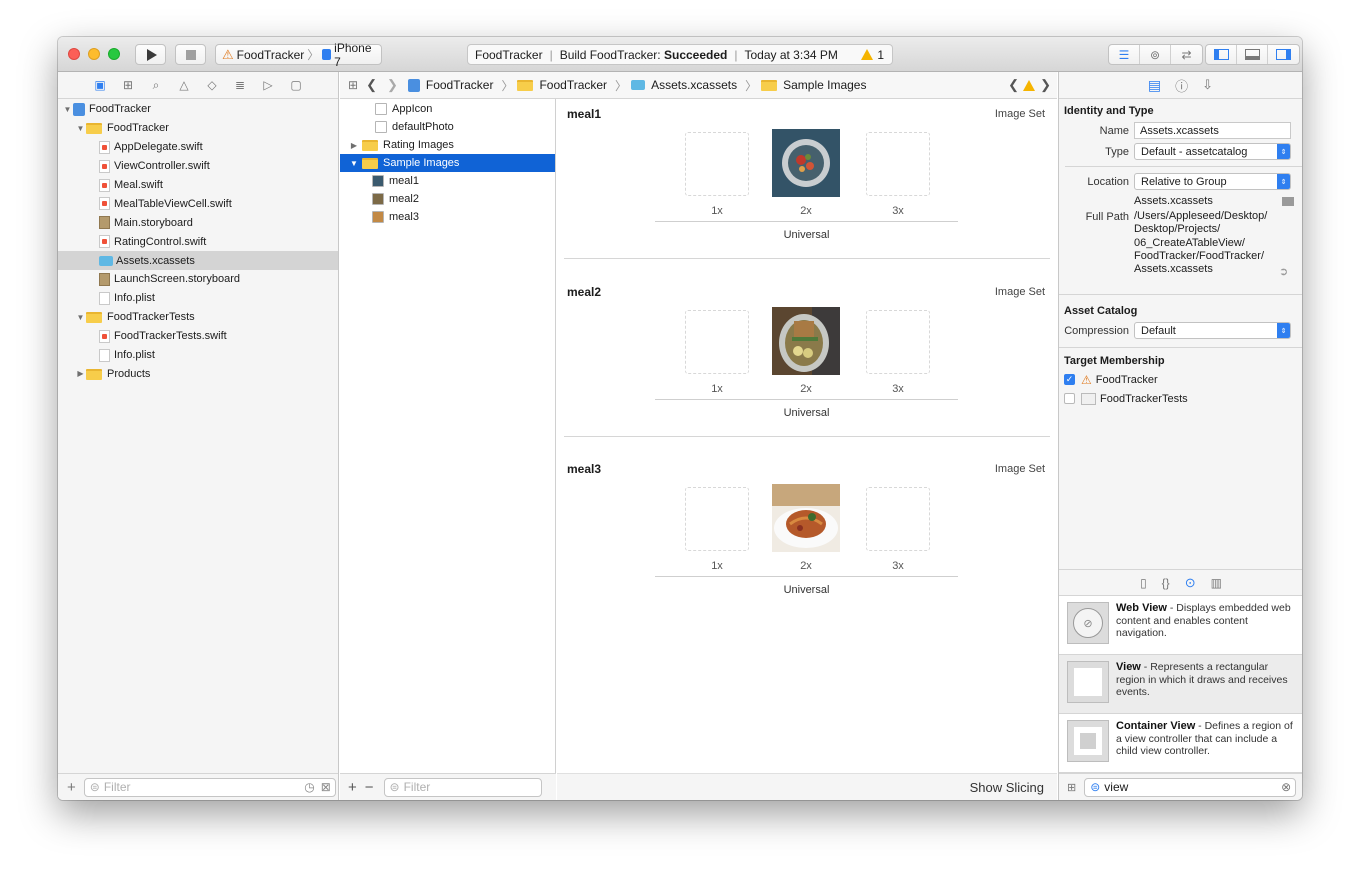 The width and height of the screenshot is (1360, 883). Describe the element at coordinates (209, 787) in the screenshot. I see `navigator-filter-field: ⊜ Filter ◷ ⊠` at that location.